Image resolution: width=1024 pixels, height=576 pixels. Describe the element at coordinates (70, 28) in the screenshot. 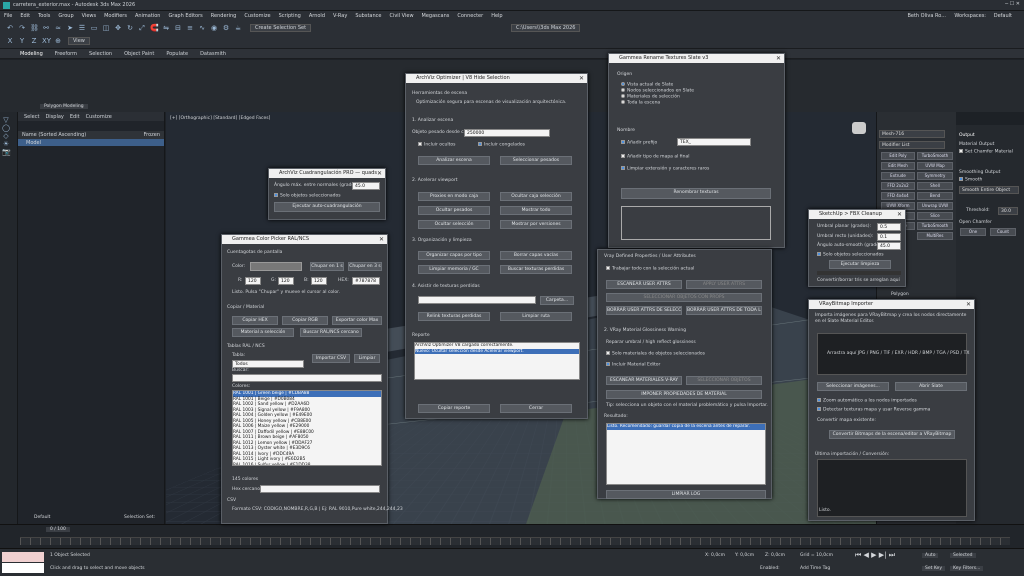

I see `select-icon: ➤` at that location.